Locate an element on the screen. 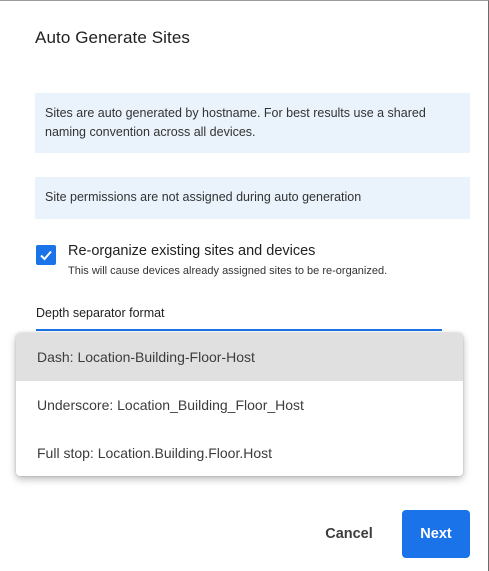  reorganize-checkbox is located at coordinates (46, 255).